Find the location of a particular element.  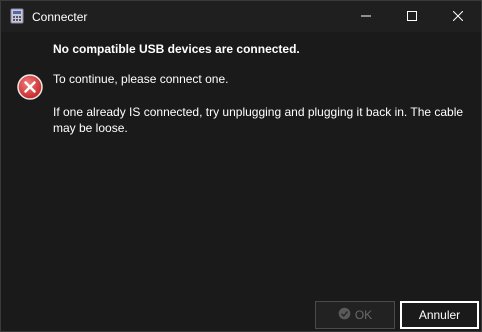

calculator-icon is located at coordinates (17, 16).